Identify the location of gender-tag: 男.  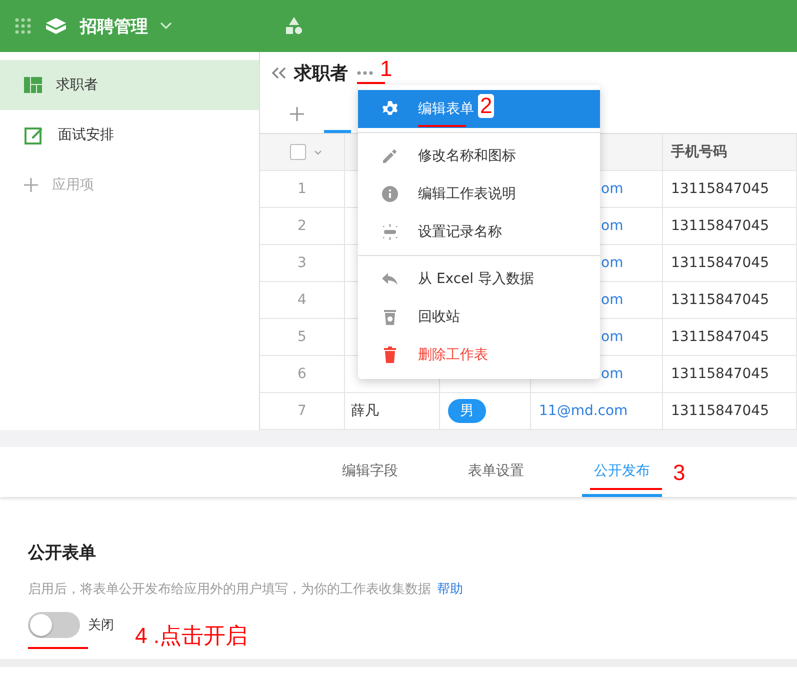
(467, 411).